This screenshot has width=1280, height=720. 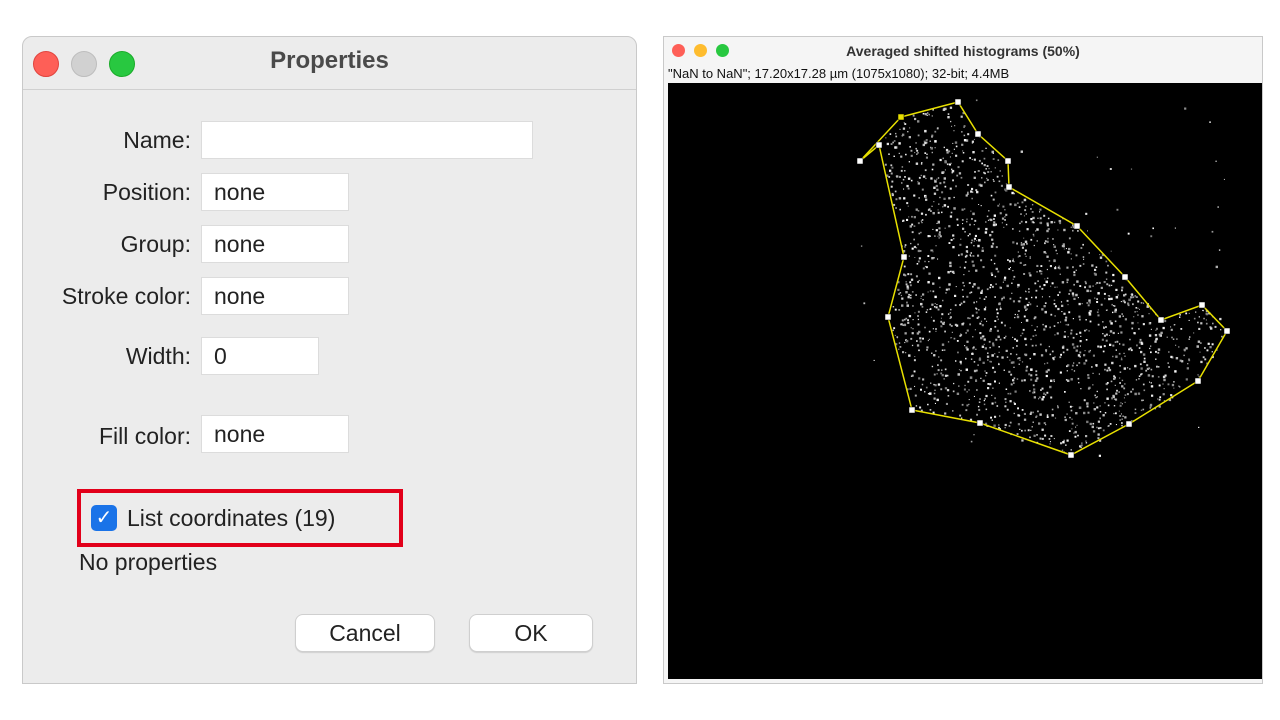 I want to click on fill-color-field: none, so click(x=275, y=434).